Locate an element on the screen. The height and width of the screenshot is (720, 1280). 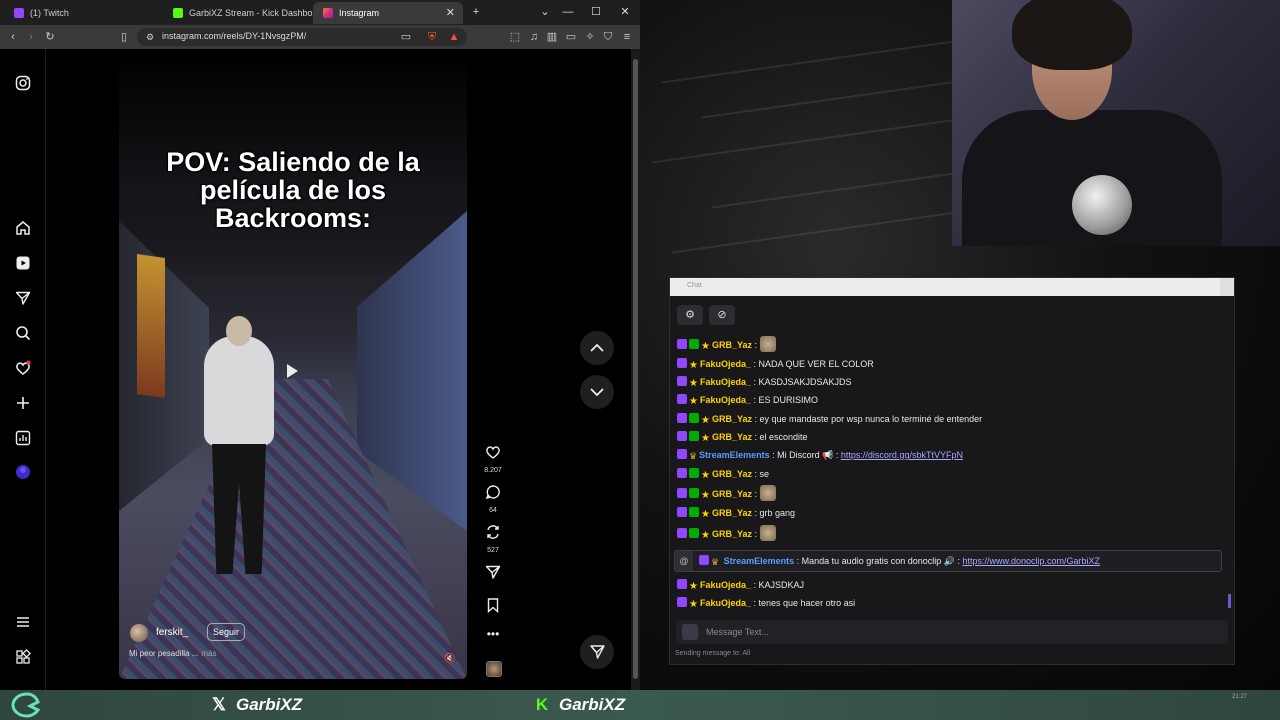
profile-icon is located at coordinates (23, 472).